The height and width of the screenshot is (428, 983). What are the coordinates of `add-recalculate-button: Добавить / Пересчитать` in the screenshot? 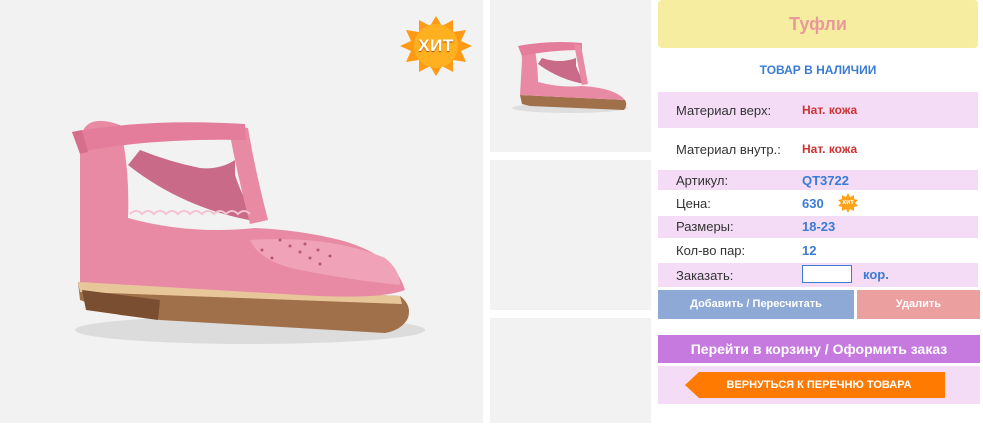 It's located at (756, 304).